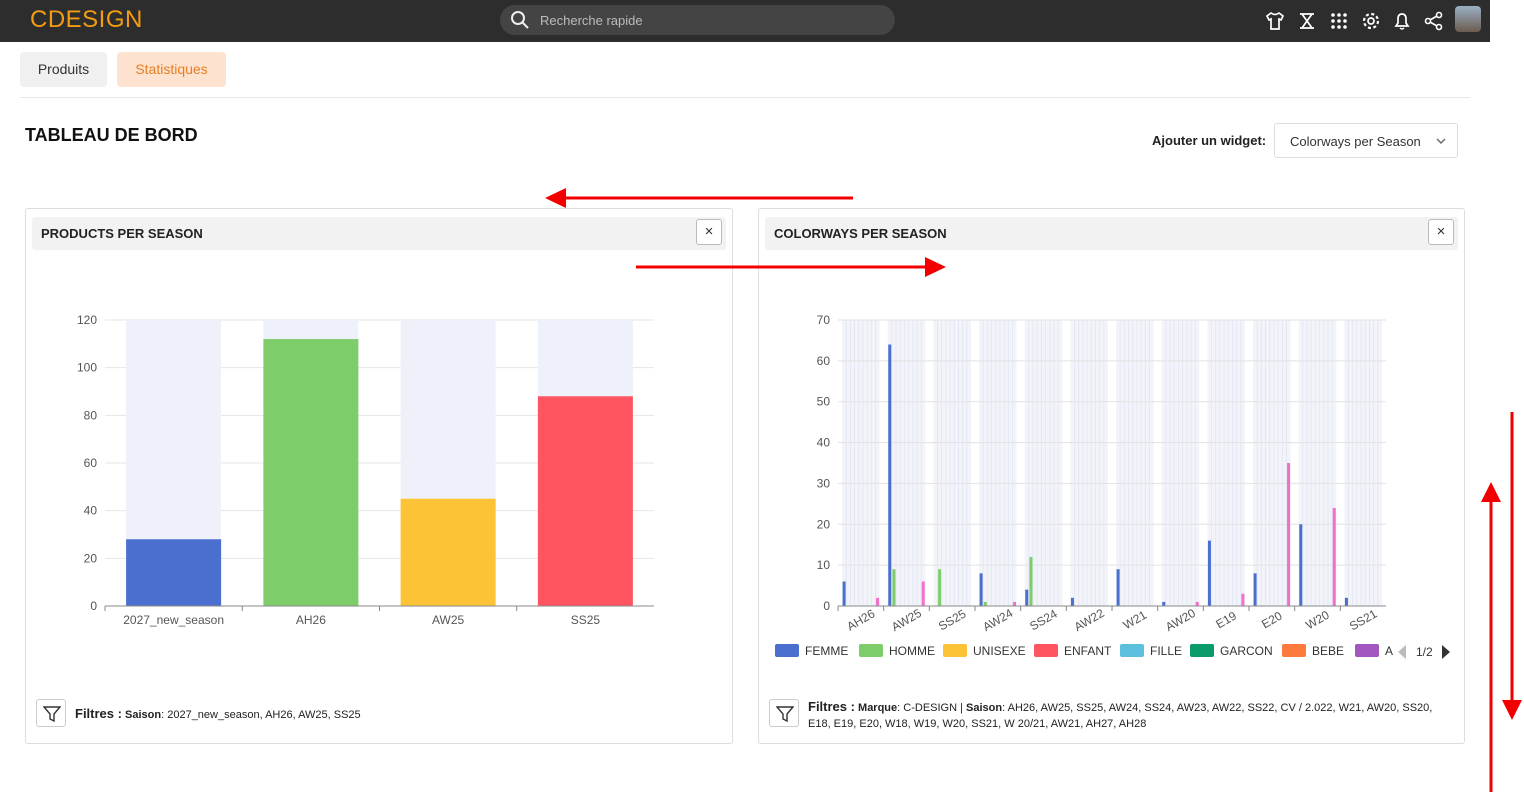  What do you see at coordinates (1389, 651) in the screenshot?
I see `legend-item-label: A` at bounding box center [1389, 651].